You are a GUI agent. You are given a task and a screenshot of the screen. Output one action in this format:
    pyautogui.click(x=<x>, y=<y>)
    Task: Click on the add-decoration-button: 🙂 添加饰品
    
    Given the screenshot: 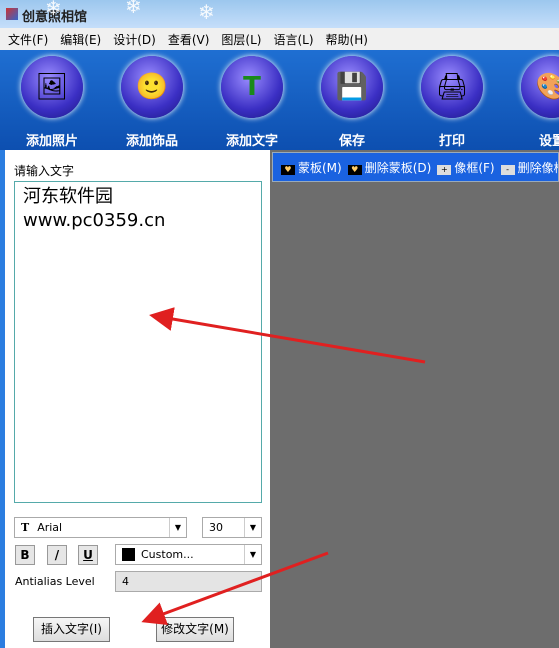 What is the action you would take?
    pyautogui.click(x=152, y=102)
    